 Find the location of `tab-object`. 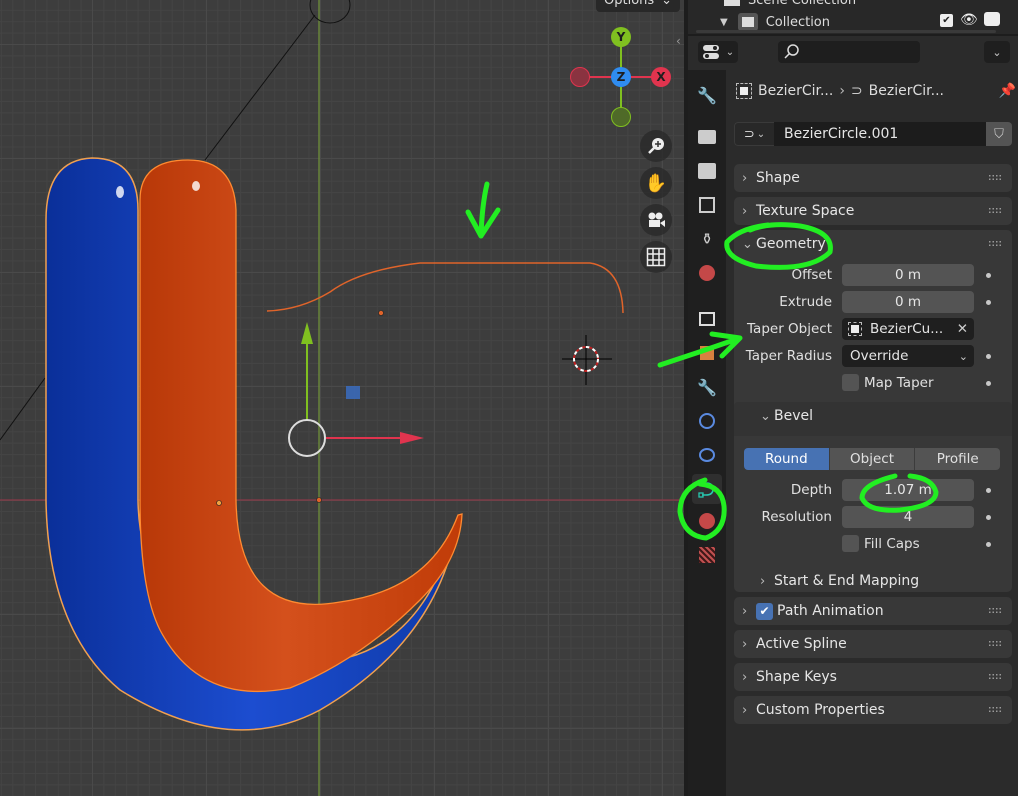

tab-object is located at coordinates (707, 353).